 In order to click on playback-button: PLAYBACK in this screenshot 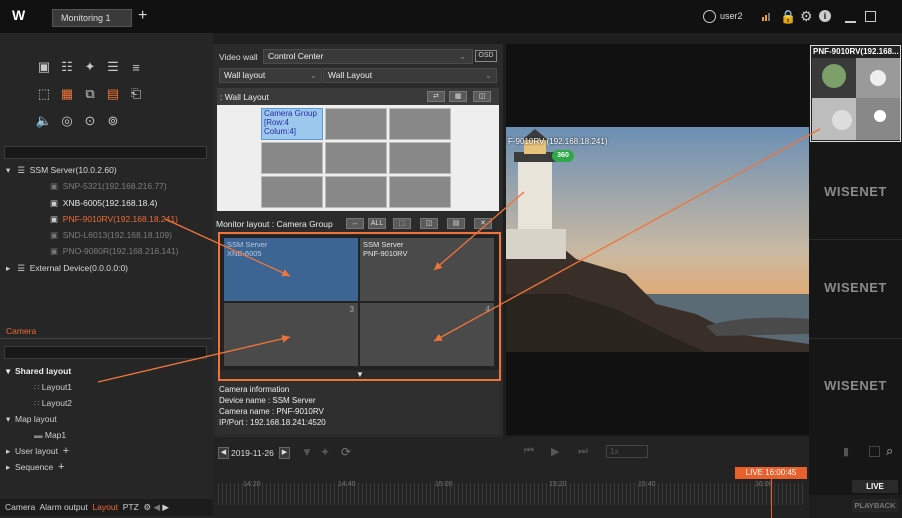, I will do `click(875, 505)`.